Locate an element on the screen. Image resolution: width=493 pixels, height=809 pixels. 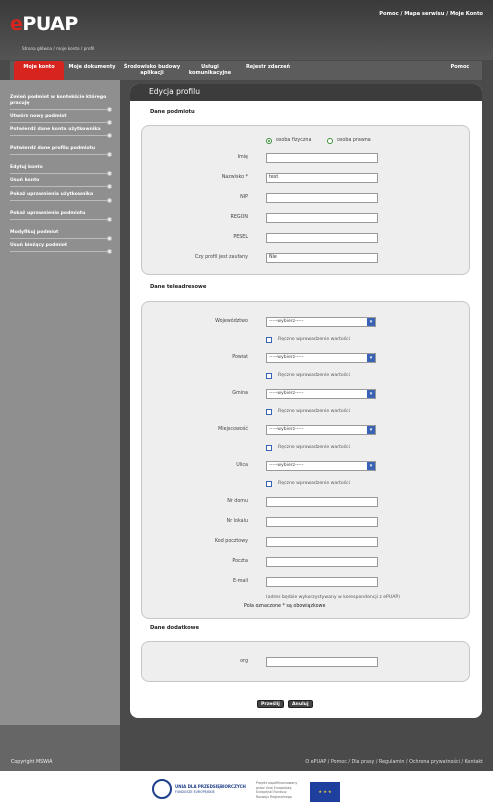
gmina-select: -----wybierz----- ▾ is located at coordinates (321, 394).